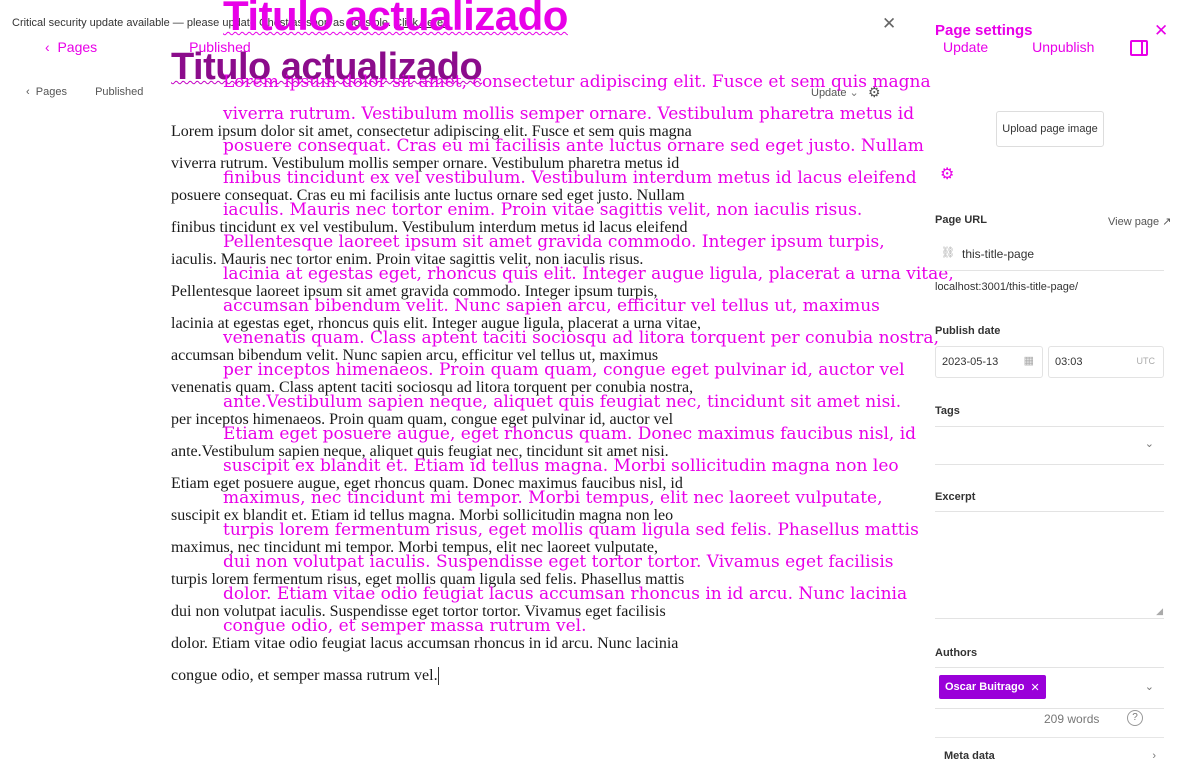 This screenshot has width=1184, height=767. What do you see at coordinates (998, 254) in the screenshot?
I see `slug-value: this-title-page` at bounding box center [998, 254].